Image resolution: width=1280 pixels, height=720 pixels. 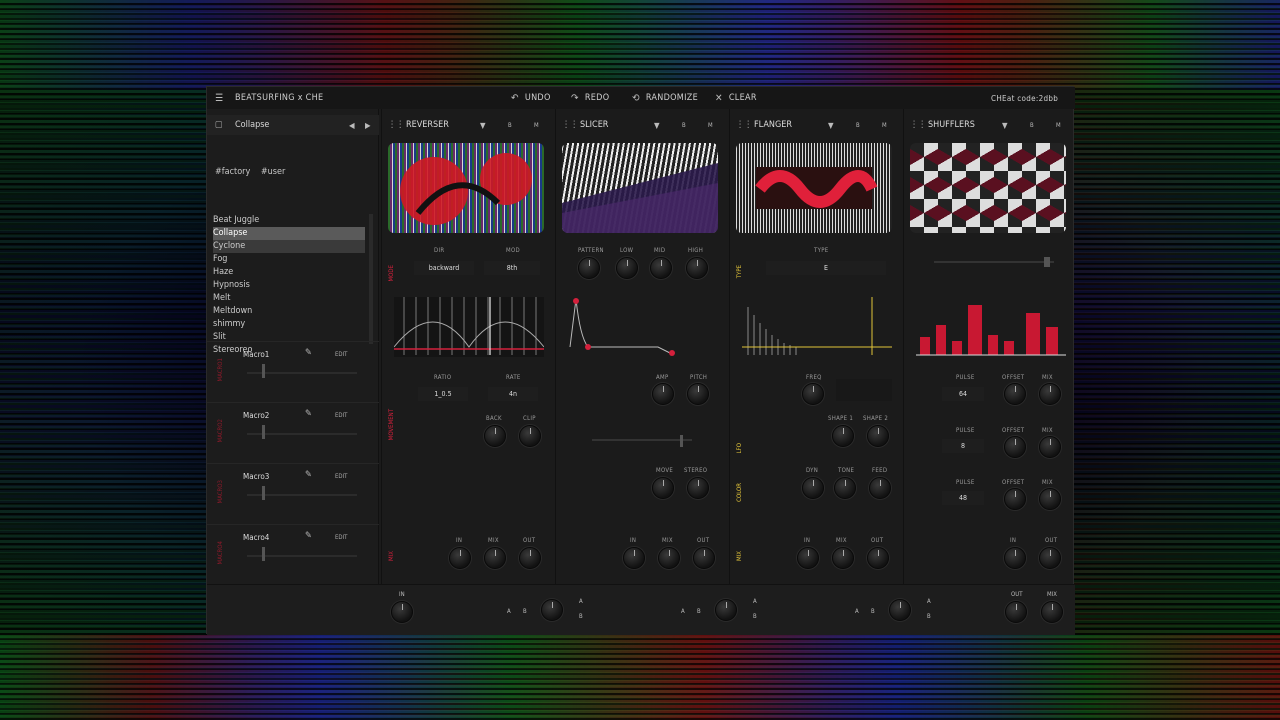 I want to click on cheat-code: CHEat code:2dbb, so click(x=1024, y=98).